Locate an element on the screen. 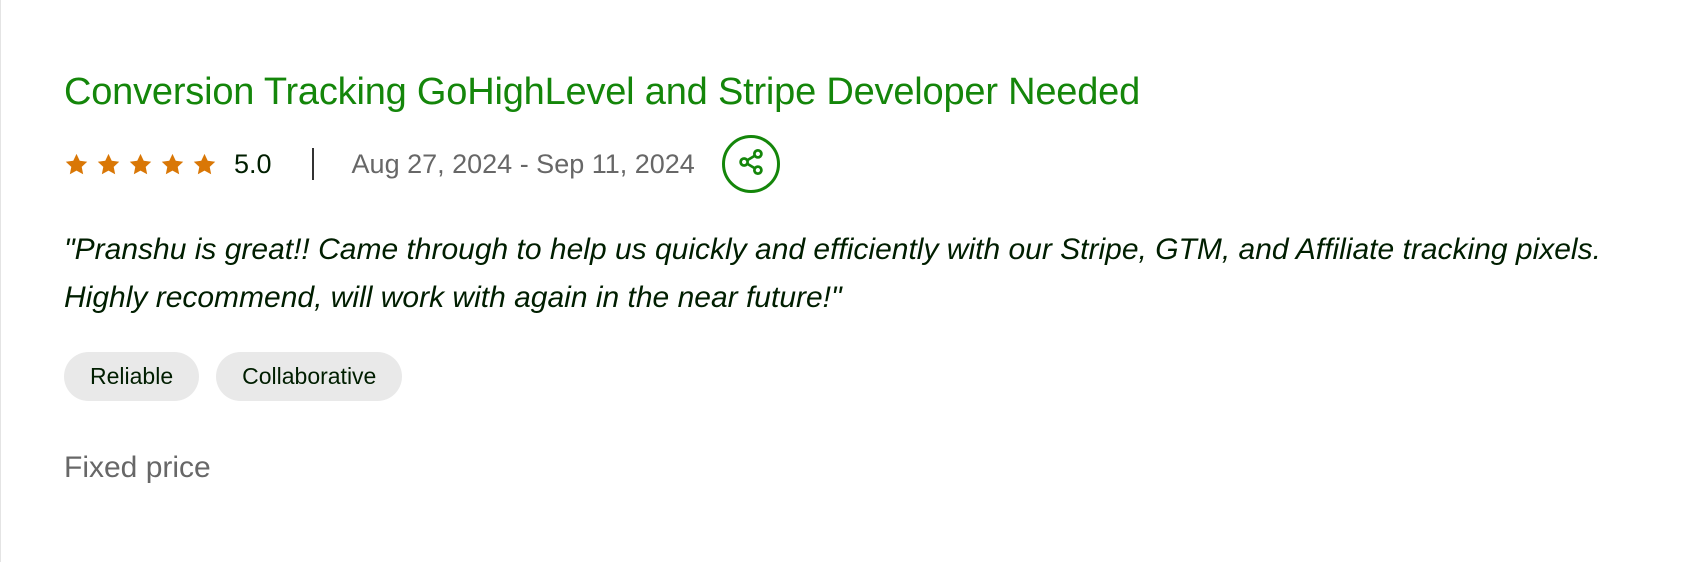 This screenshot has width=1704, height=562. rating-value: 5.0 is located at coordinates (253, 163).